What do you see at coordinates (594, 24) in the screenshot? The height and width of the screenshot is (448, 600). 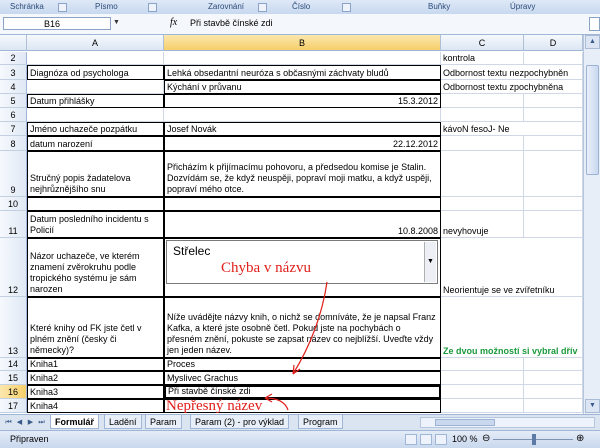 I see `formula-expand-icon` at bounding box center [594, 24].